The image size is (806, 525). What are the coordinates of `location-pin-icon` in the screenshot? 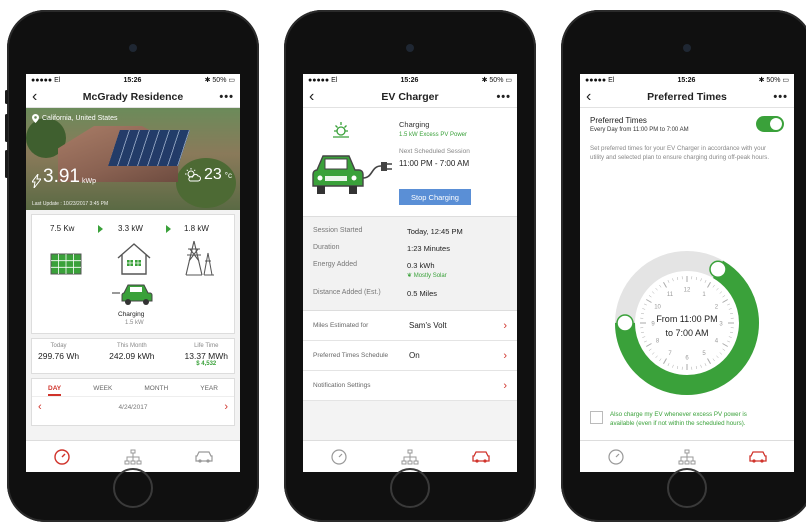 It's located at (35, 118).